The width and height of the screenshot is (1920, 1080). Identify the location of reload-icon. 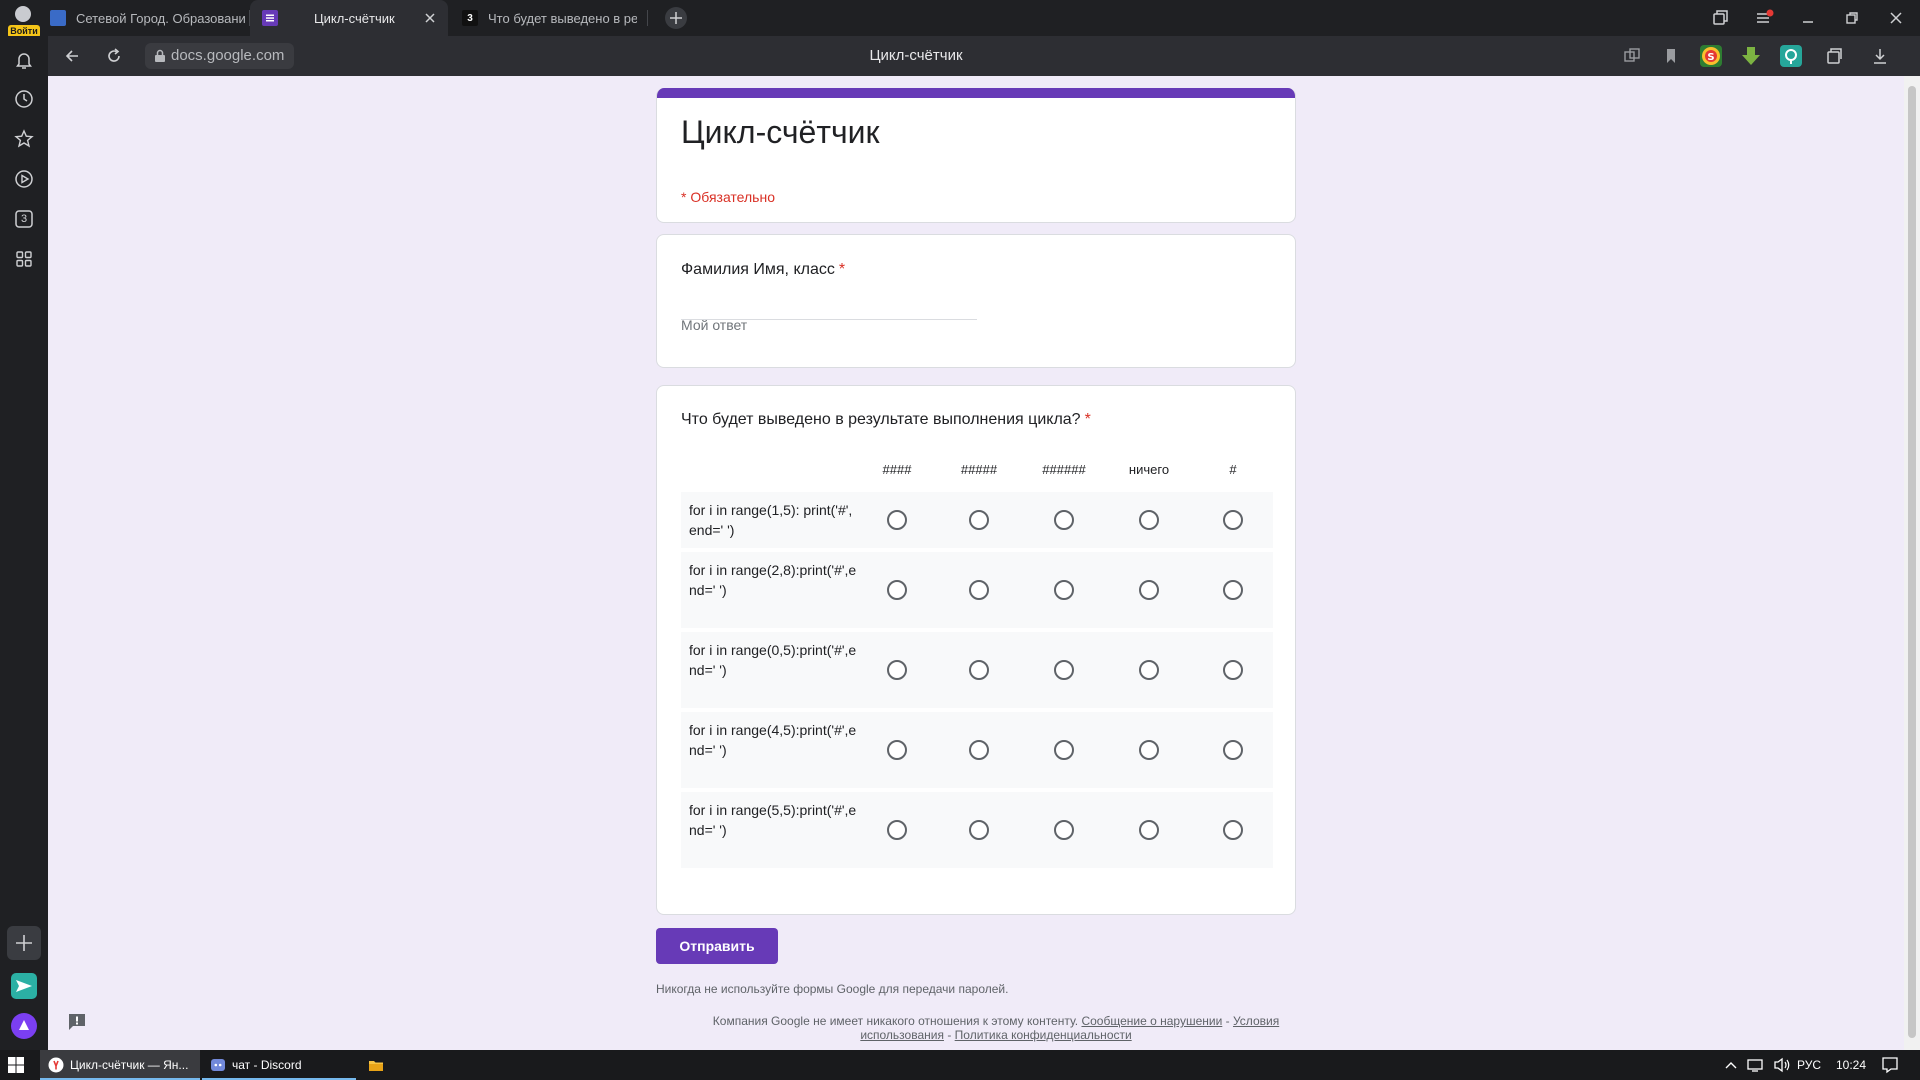
(114, 56).